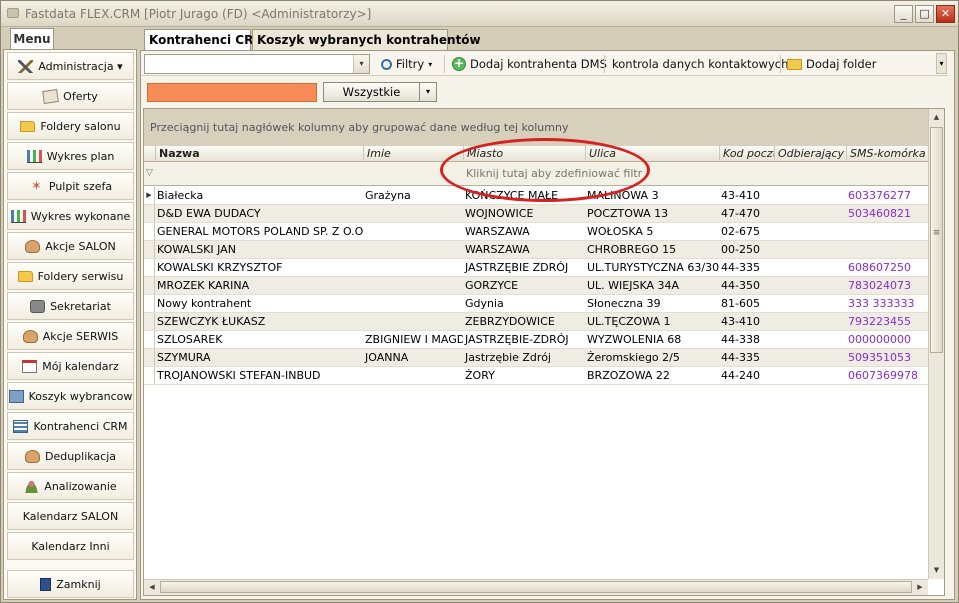  Describe the element at coordinates (524, 321) in the screenshot. I see `cell-miasto: ZEBRZYDOWICE` at that location.